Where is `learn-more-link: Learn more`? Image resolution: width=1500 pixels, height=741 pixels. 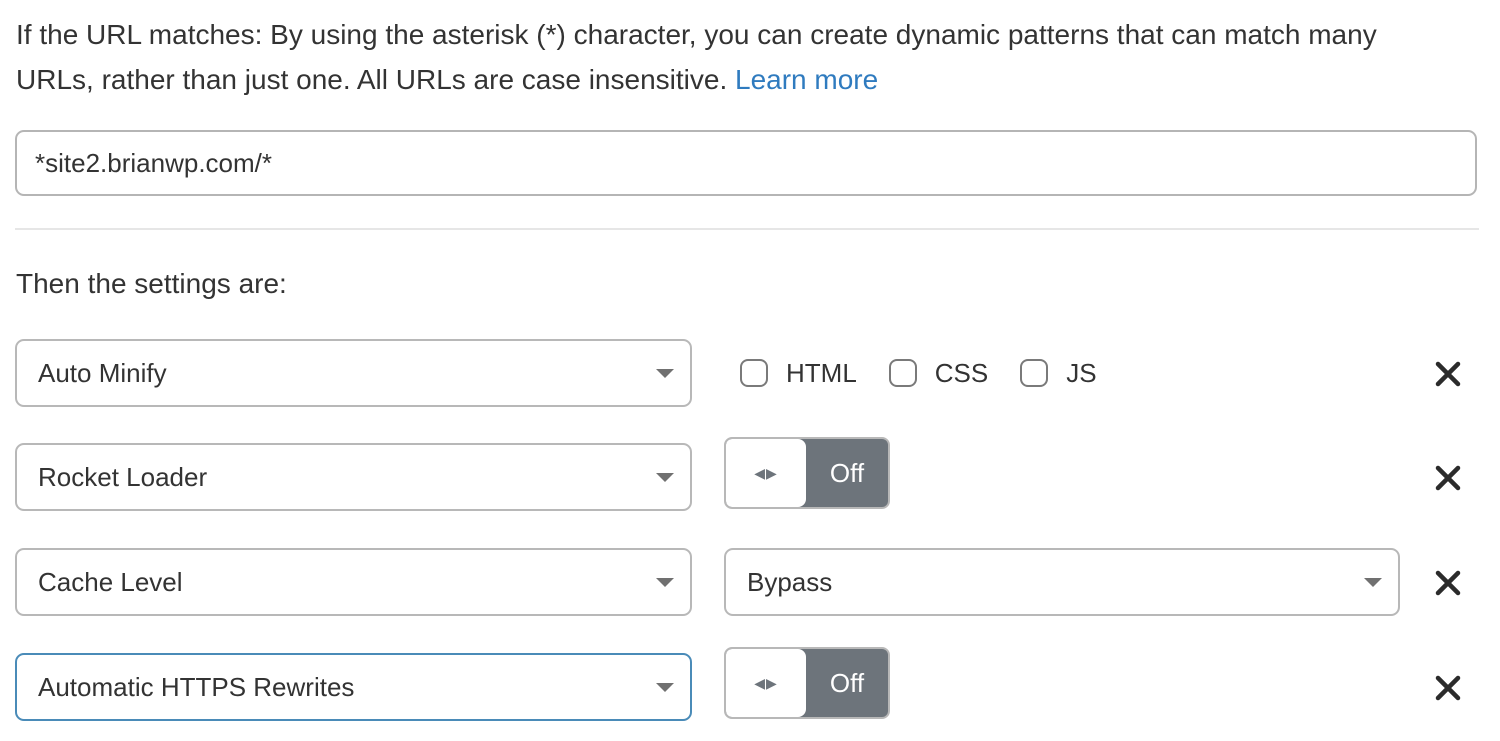 learn-more-link: Learn more is located at coordinates (806, 79).